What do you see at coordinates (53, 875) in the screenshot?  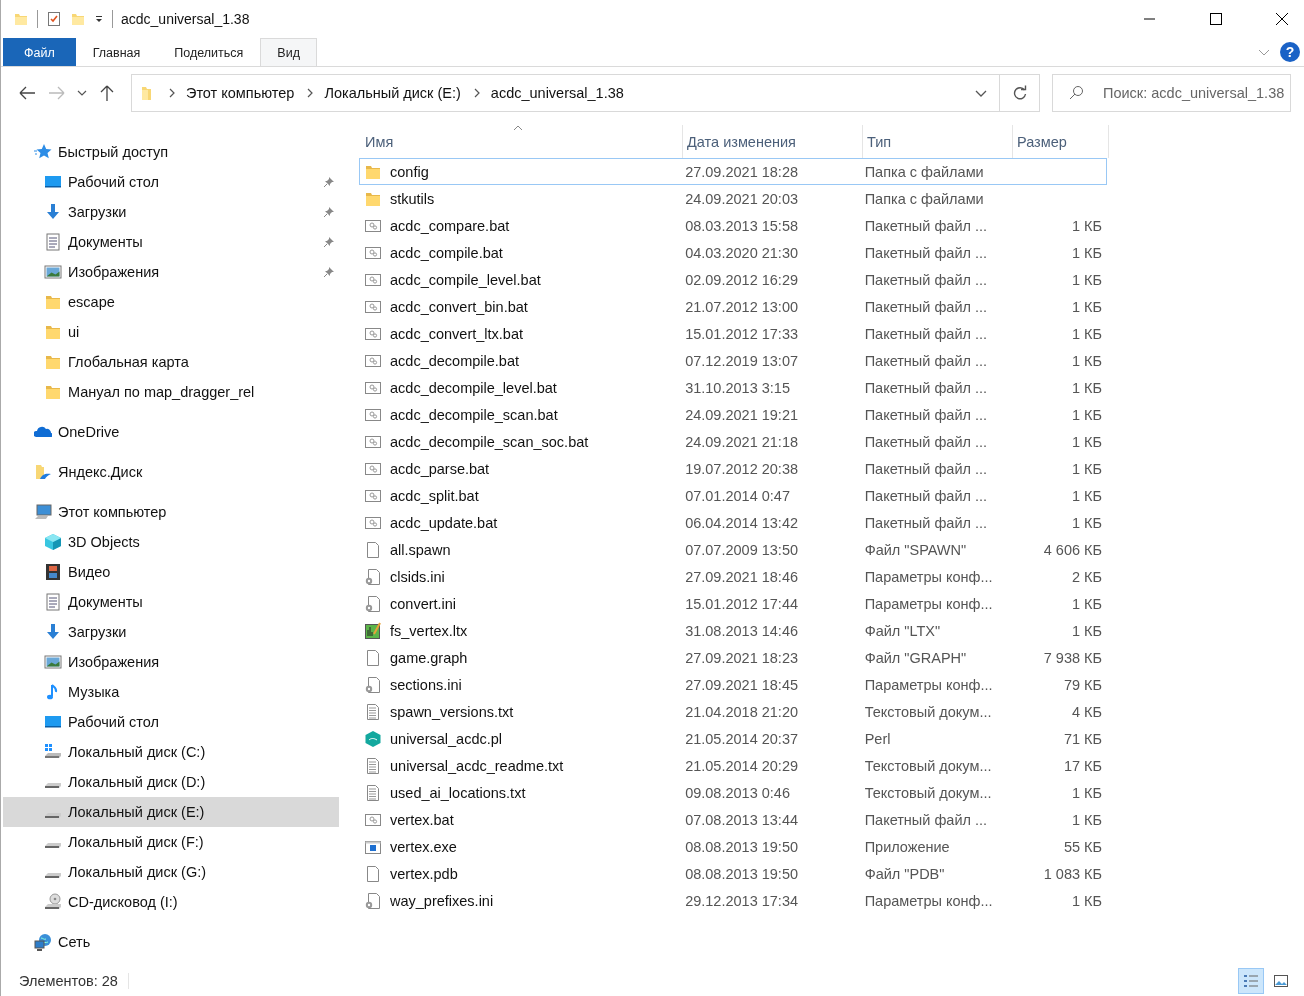 I see `drive-icon` at bounding box center [53, 875].